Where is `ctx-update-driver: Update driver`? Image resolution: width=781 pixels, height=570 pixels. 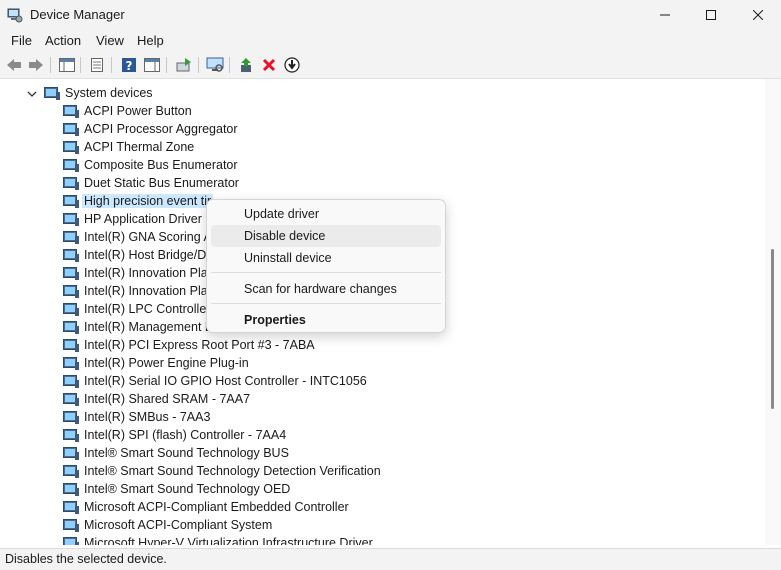
ctx-update-driver: Update driver is located at coordinates (326, 214).